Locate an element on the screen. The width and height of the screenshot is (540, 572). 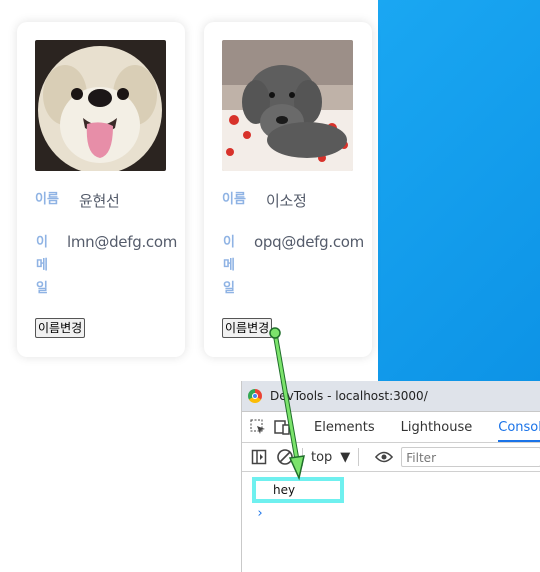
console-toolbar: top ▼ Filter is located at coordinates (391, 457).